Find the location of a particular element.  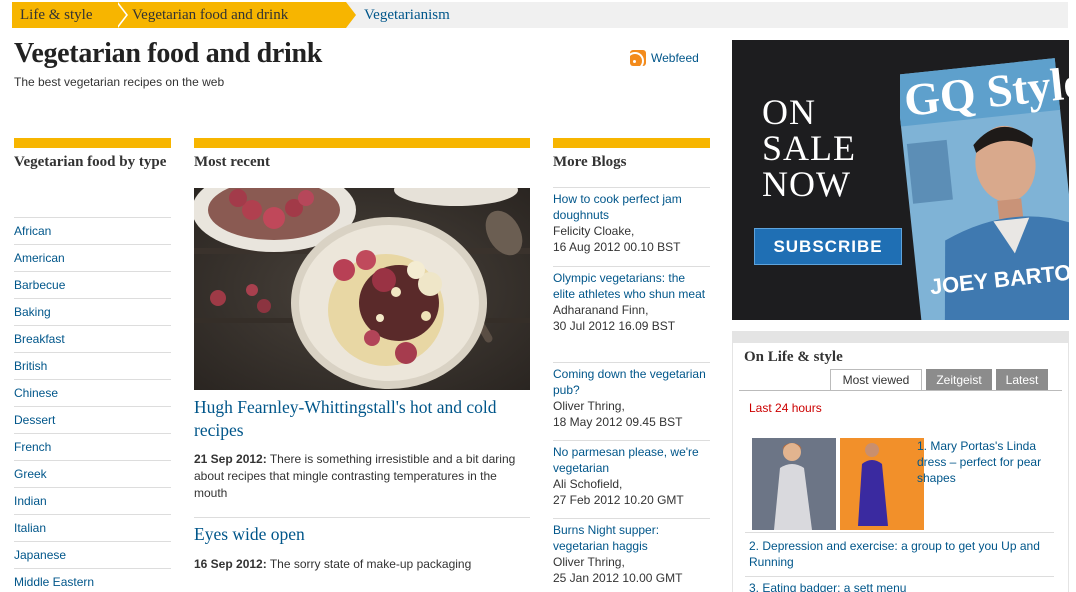

widget-top-bar is located at coordinates (900, 337).